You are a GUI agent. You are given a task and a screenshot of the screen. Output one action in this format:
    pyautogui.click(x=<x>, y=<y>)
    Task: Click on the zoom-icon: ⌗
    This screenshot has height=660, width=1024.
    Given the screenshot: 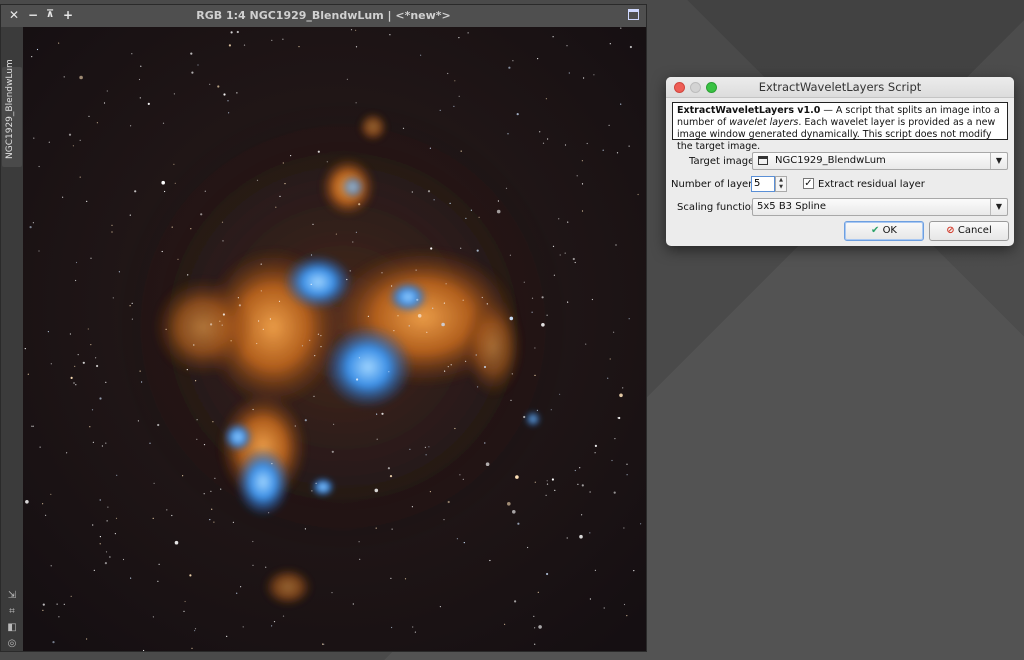 What is the action you would take?
    pyautogui.click(x=12, y=612)
    